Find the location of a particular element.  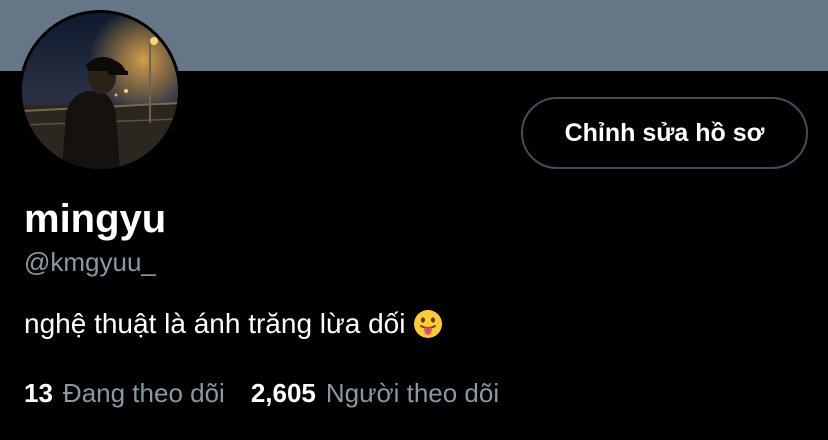

display-name: mingyu is located at coordinates (95, 219).